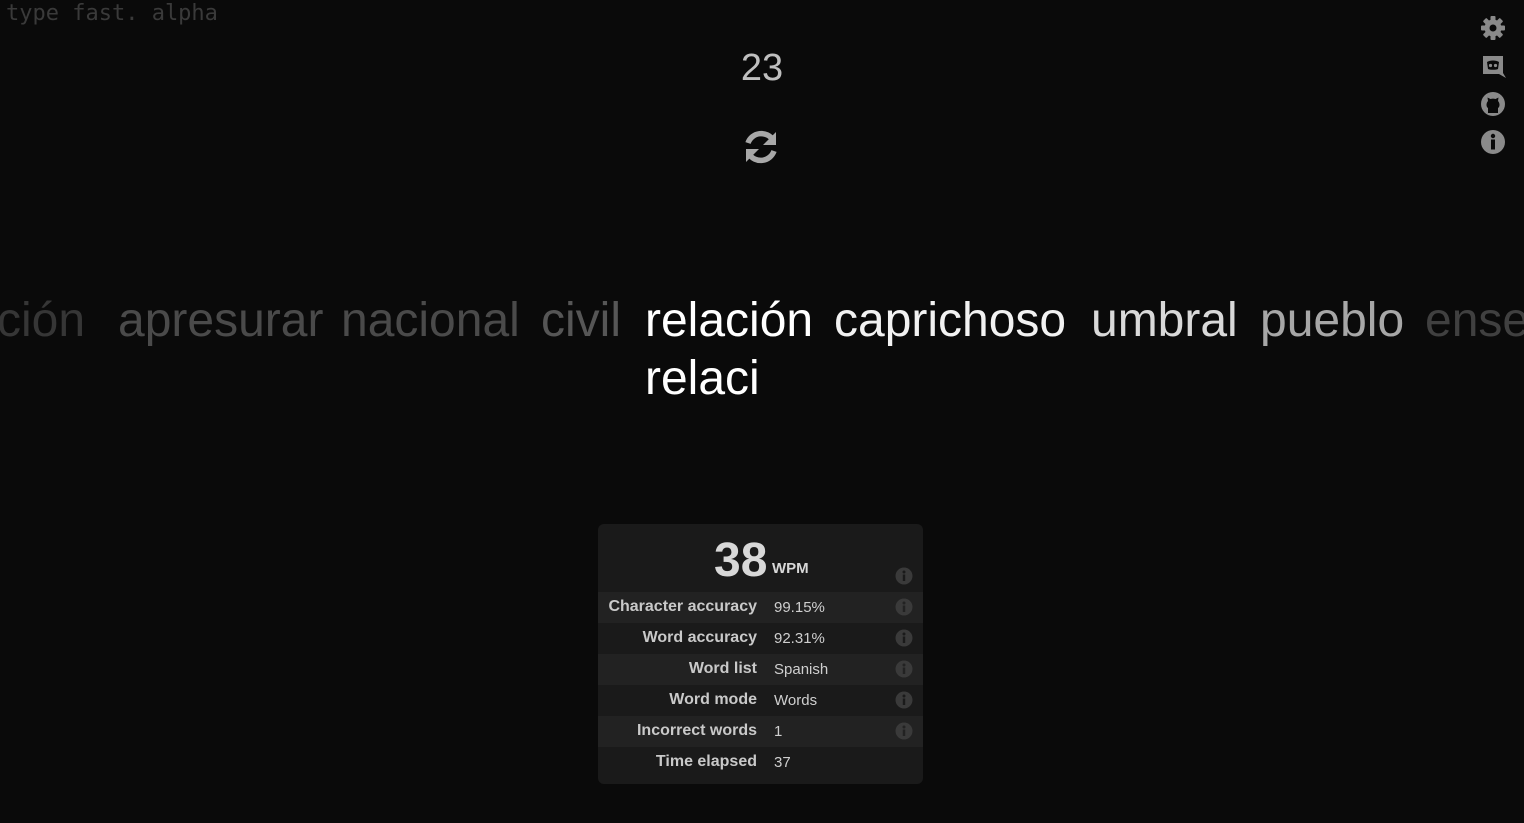 This screenshot has height=823, width=1524. Describe the element at coordinates (713, 699) in the screenshot. I see `stat-label: Word mode` at that location.